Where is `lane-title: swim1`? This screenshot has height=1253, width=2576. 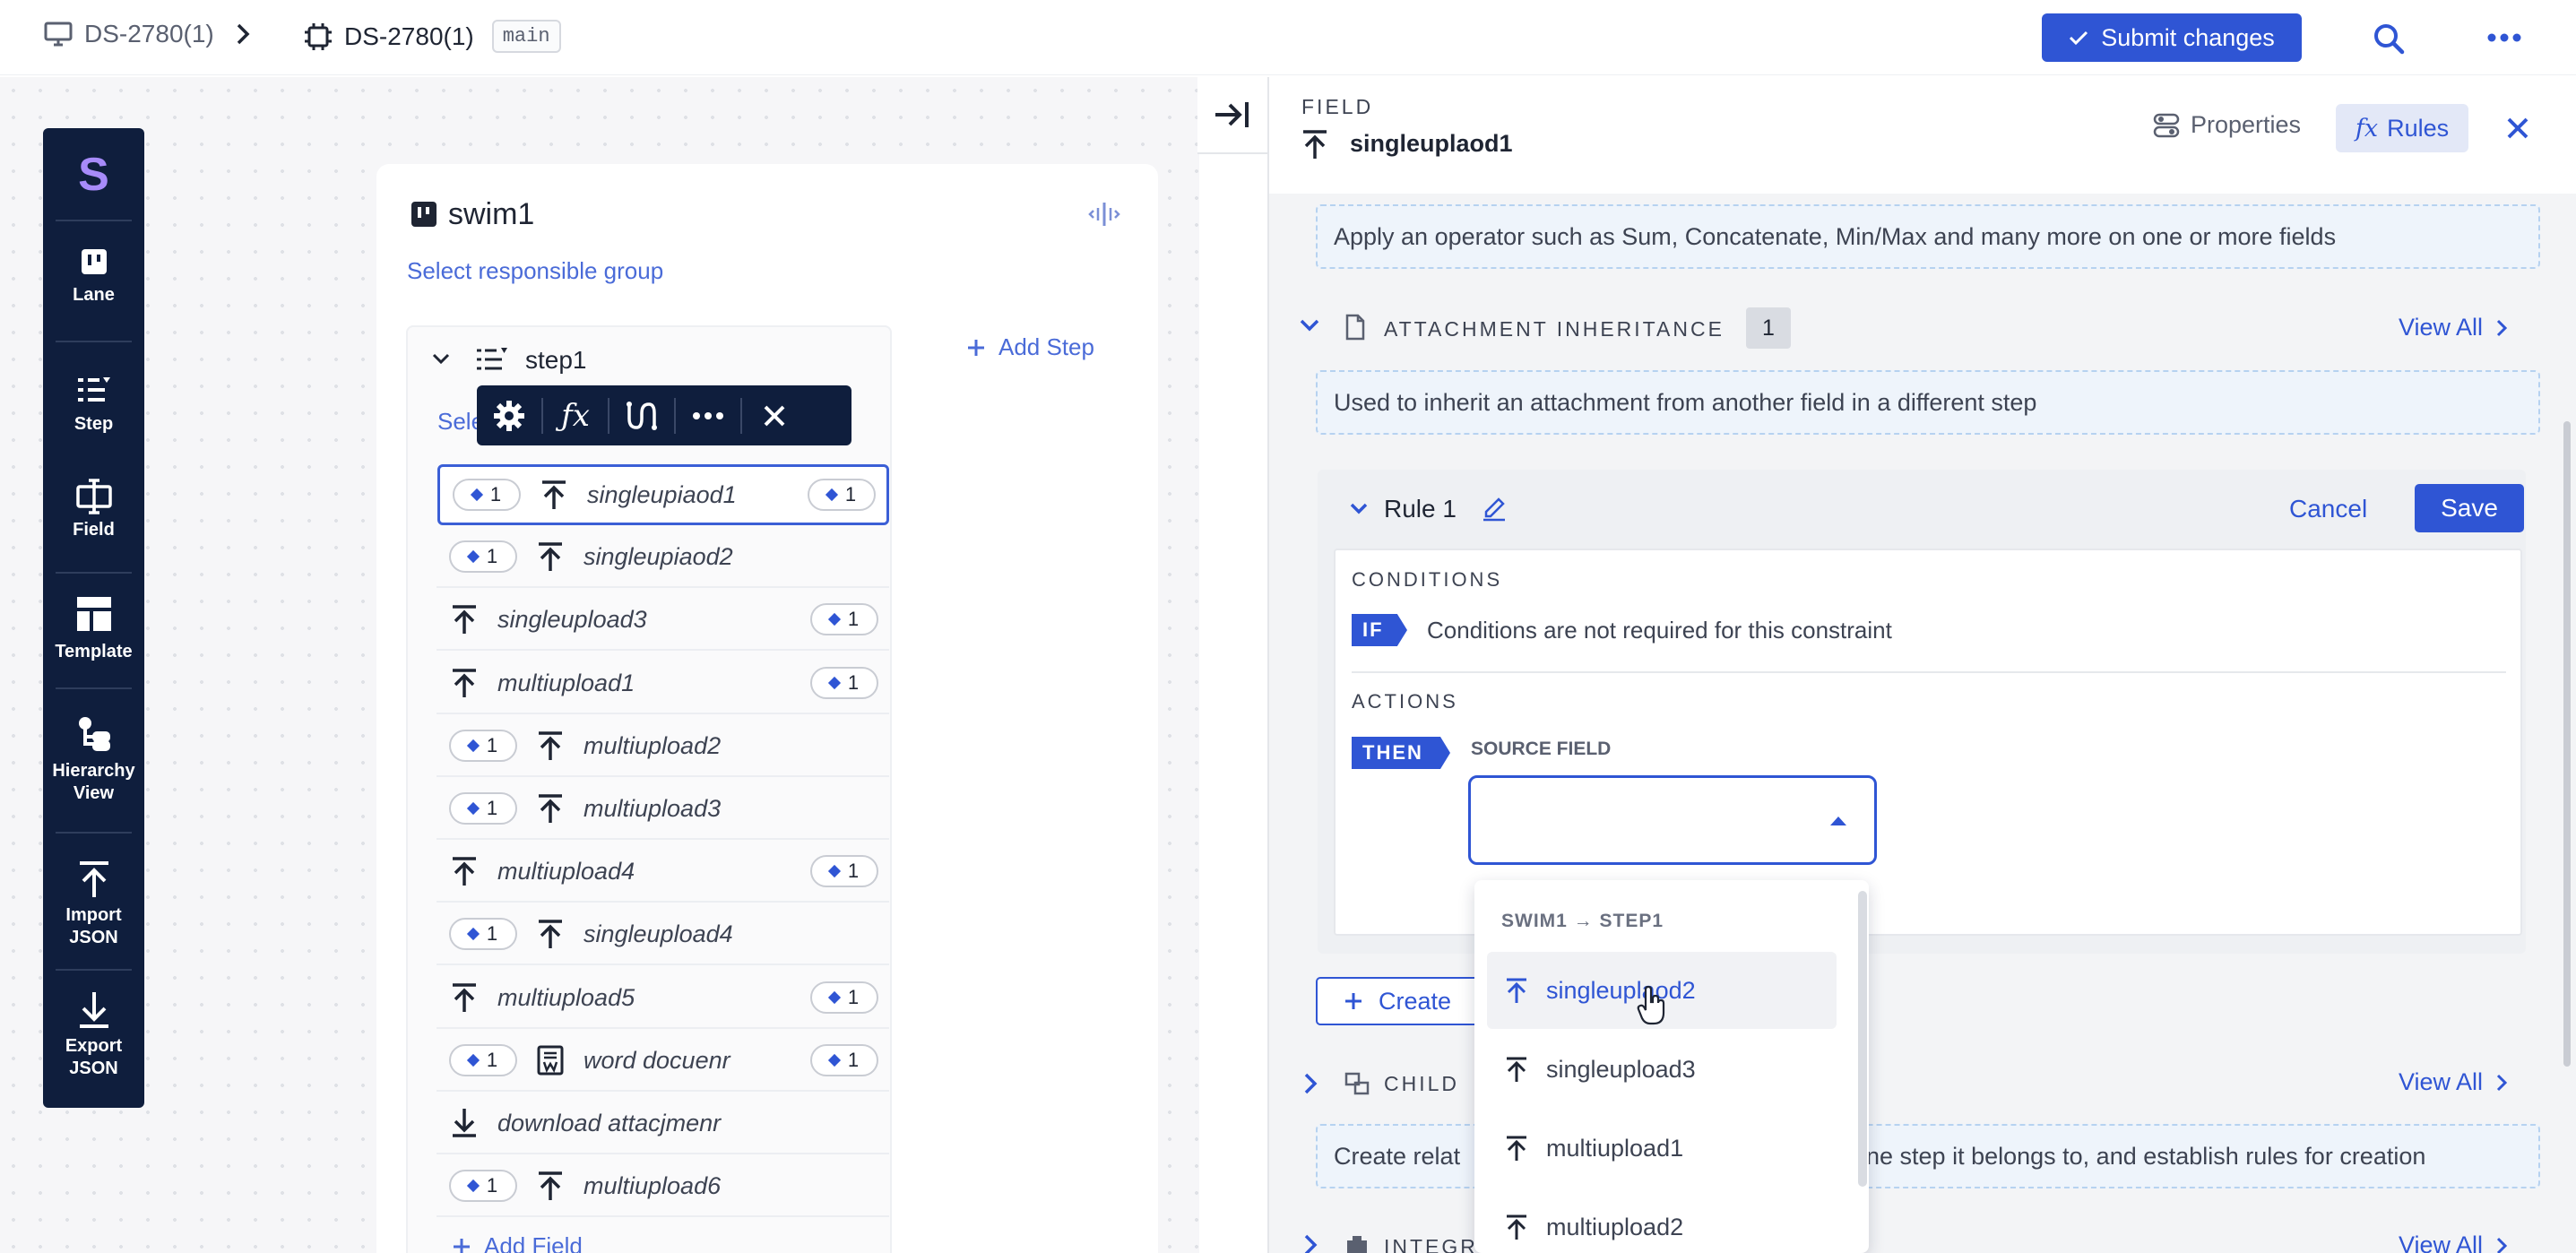
lane-title: swim1 is located at coordinates (491, 214).